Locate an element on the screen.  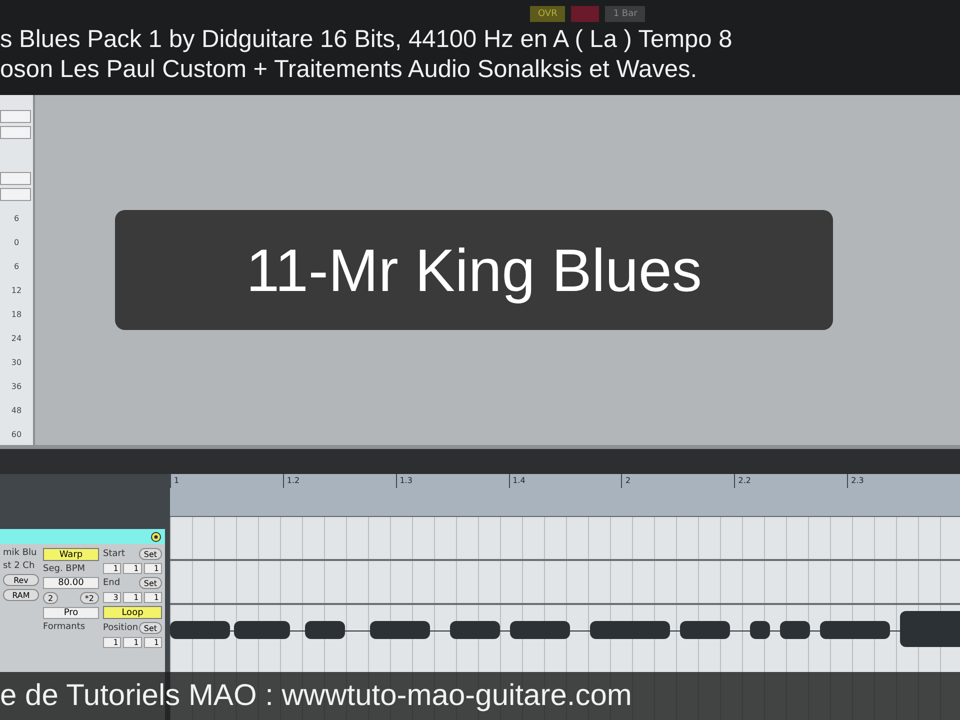
warp-button: Warp is located at coordinates (71, 554).